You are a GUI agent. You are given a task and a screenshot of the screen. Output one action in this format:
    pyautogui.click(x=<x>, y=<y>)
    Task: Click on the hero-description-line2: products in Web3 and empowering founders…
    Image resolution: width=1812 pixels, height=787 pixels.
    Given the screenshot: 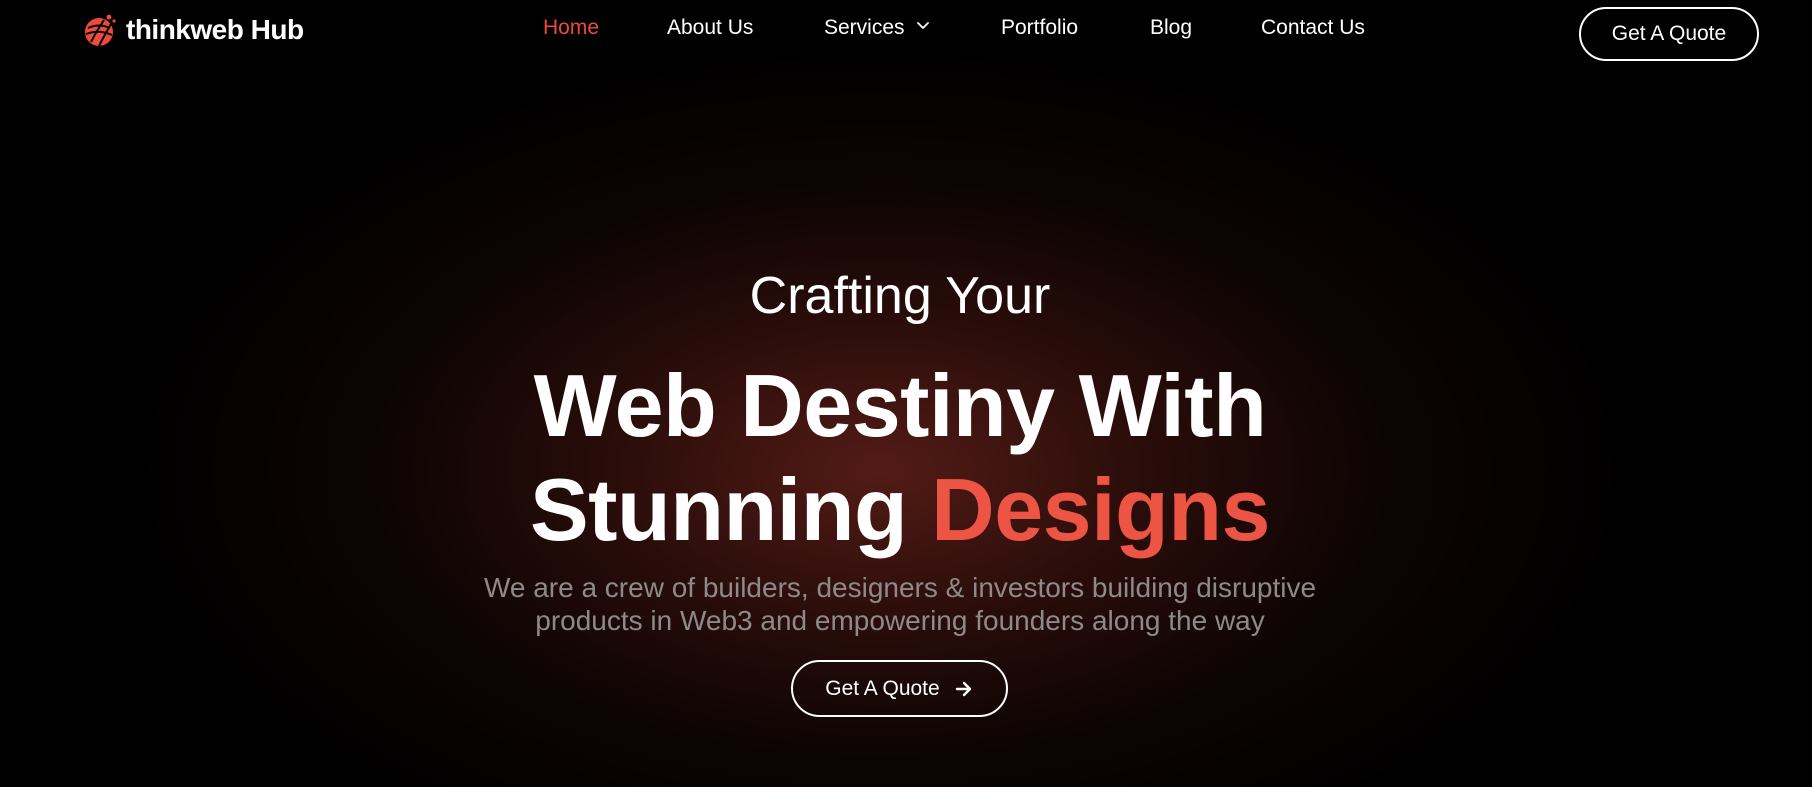 What is the action you would take?
    pyautogui.click(x=900, y=620)
    